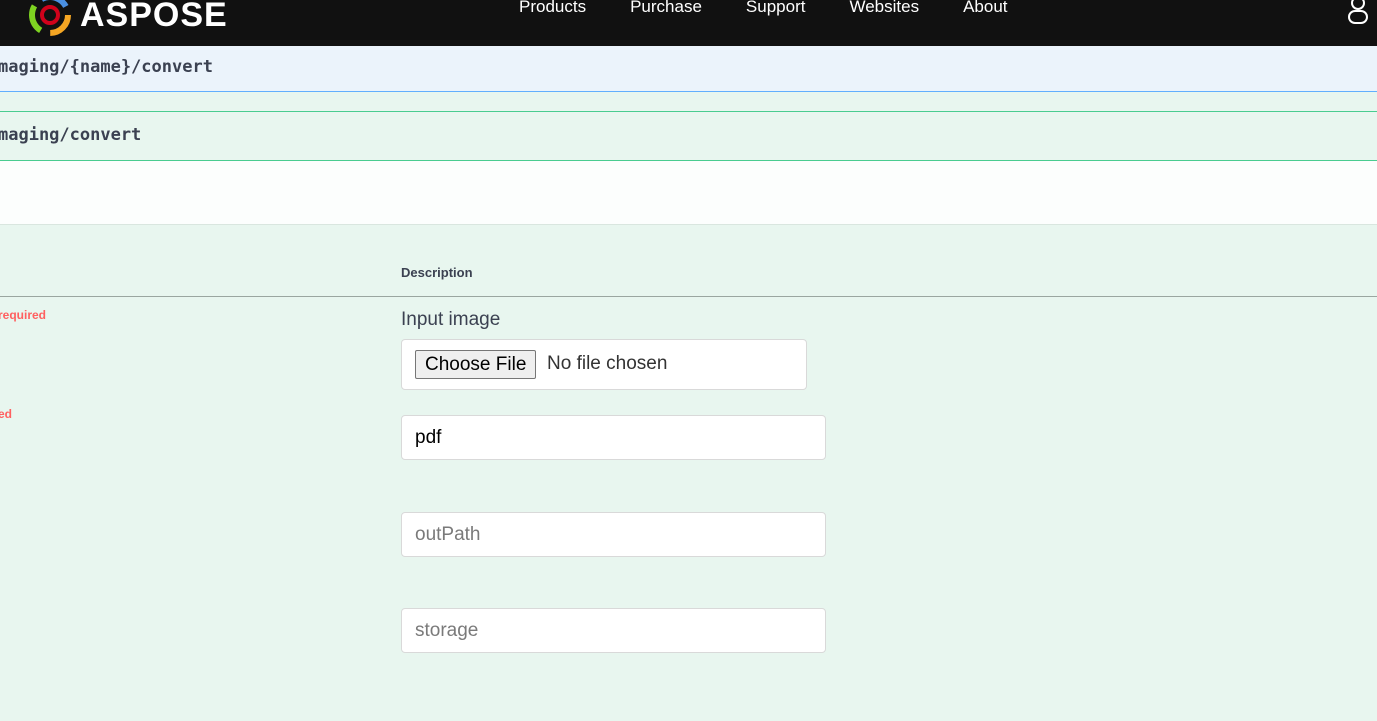 The image size is (1377, 721). Describe the element at coordinates (50, 18) in the screenshot. I see `aspose-logo-icon` at that location.